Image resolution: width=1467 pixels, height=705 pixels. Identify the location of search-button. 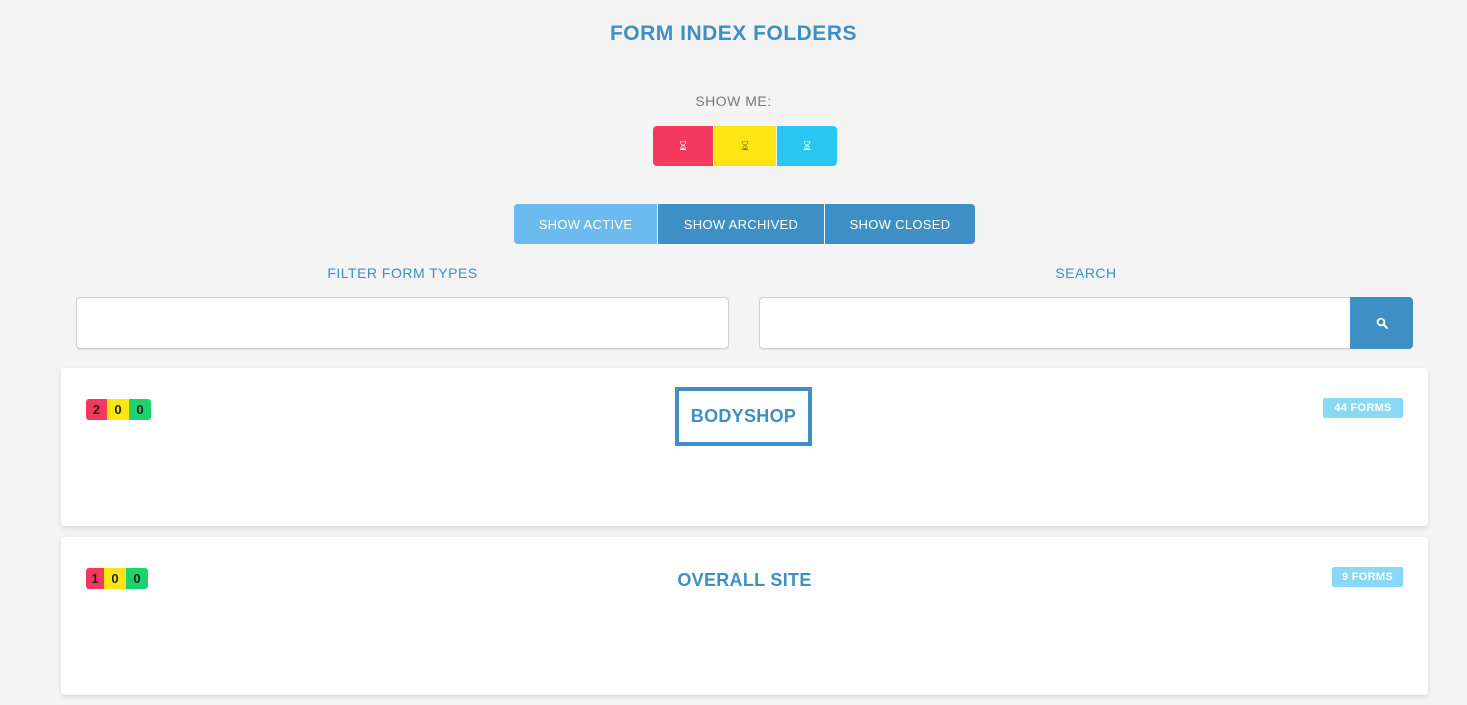
(1381, 323).